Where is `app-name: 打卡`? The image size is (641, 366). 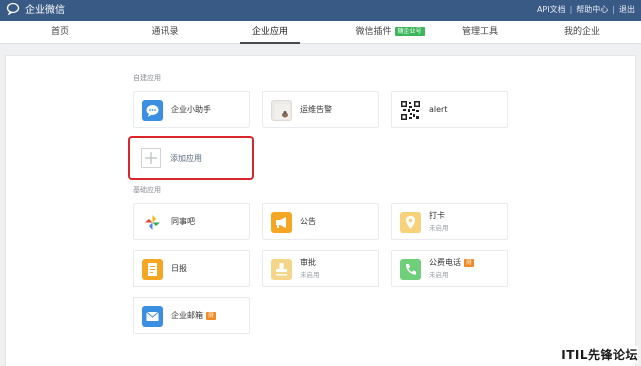 app-name: 打卡 is located at coordinates (437, 215).